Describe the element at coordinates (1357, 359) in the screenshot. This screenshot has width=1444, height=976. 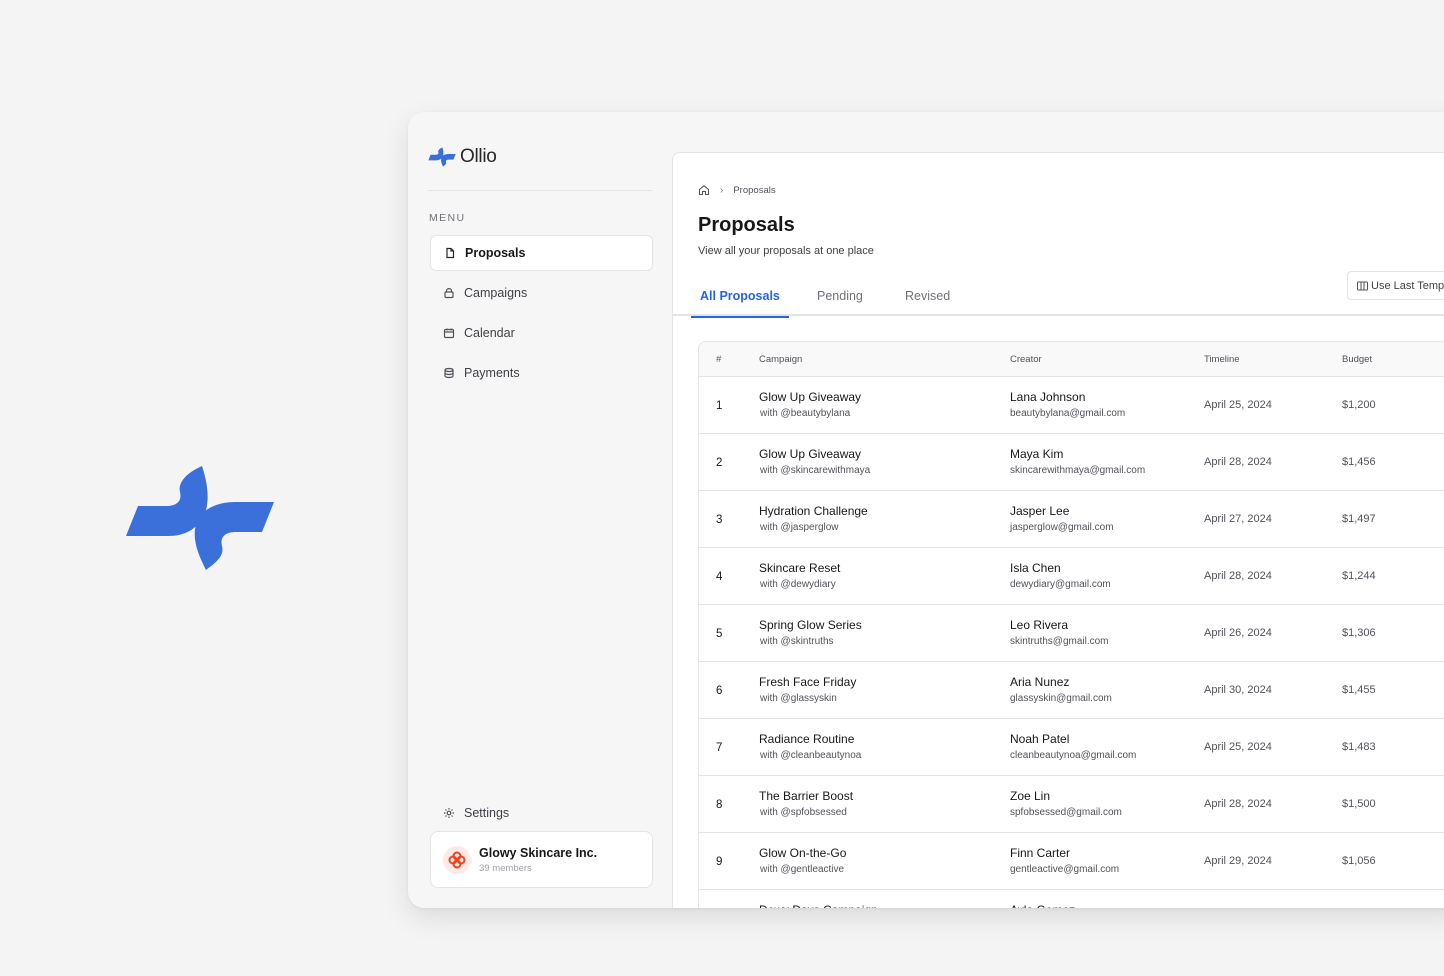
I see `col-header-budget: Budget` at that location.